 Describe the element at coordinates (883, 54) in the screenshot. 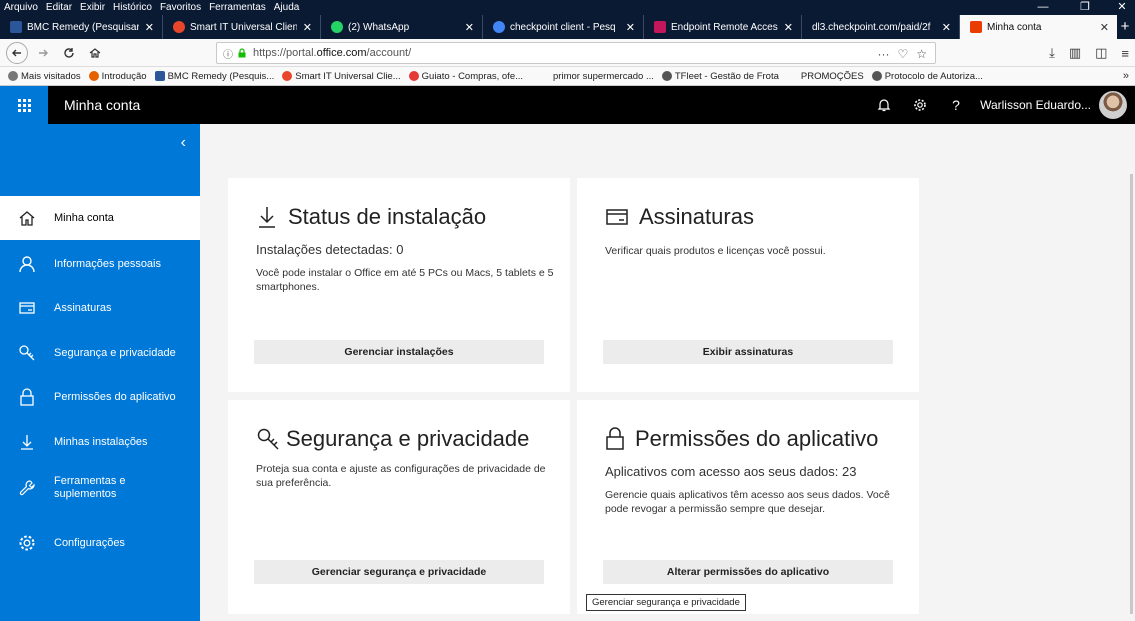

I see `page-actions-icon: ···` at that location.